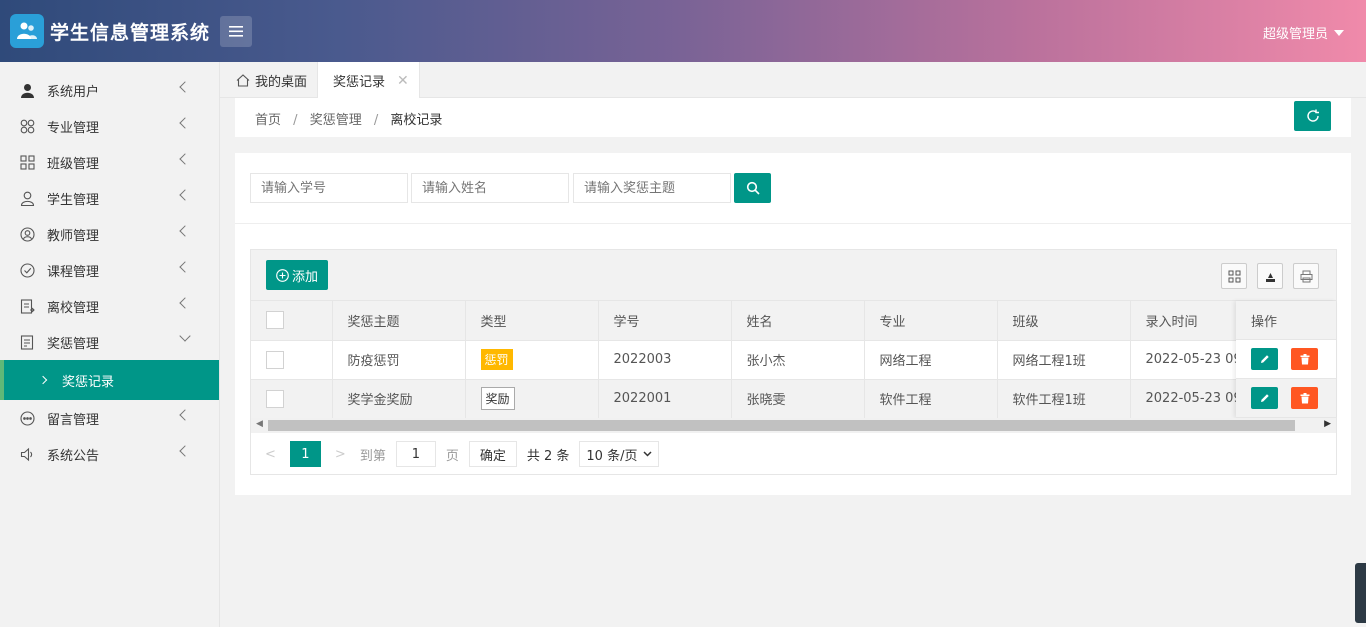 Image resolution: width=1366 pixels, height=627 pixels. What do you see at coordinates (27, 418) in the screenshot?
I see `message-icon` at bounding box center [27, 418].